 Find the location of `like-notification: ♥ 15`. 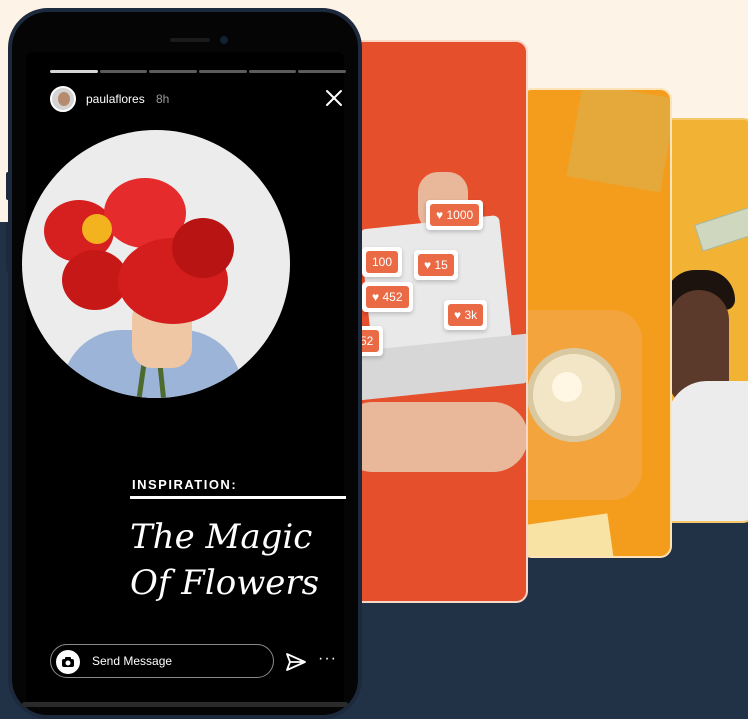

like-notification: ♥ 15 is located at coordinates (436, 265).